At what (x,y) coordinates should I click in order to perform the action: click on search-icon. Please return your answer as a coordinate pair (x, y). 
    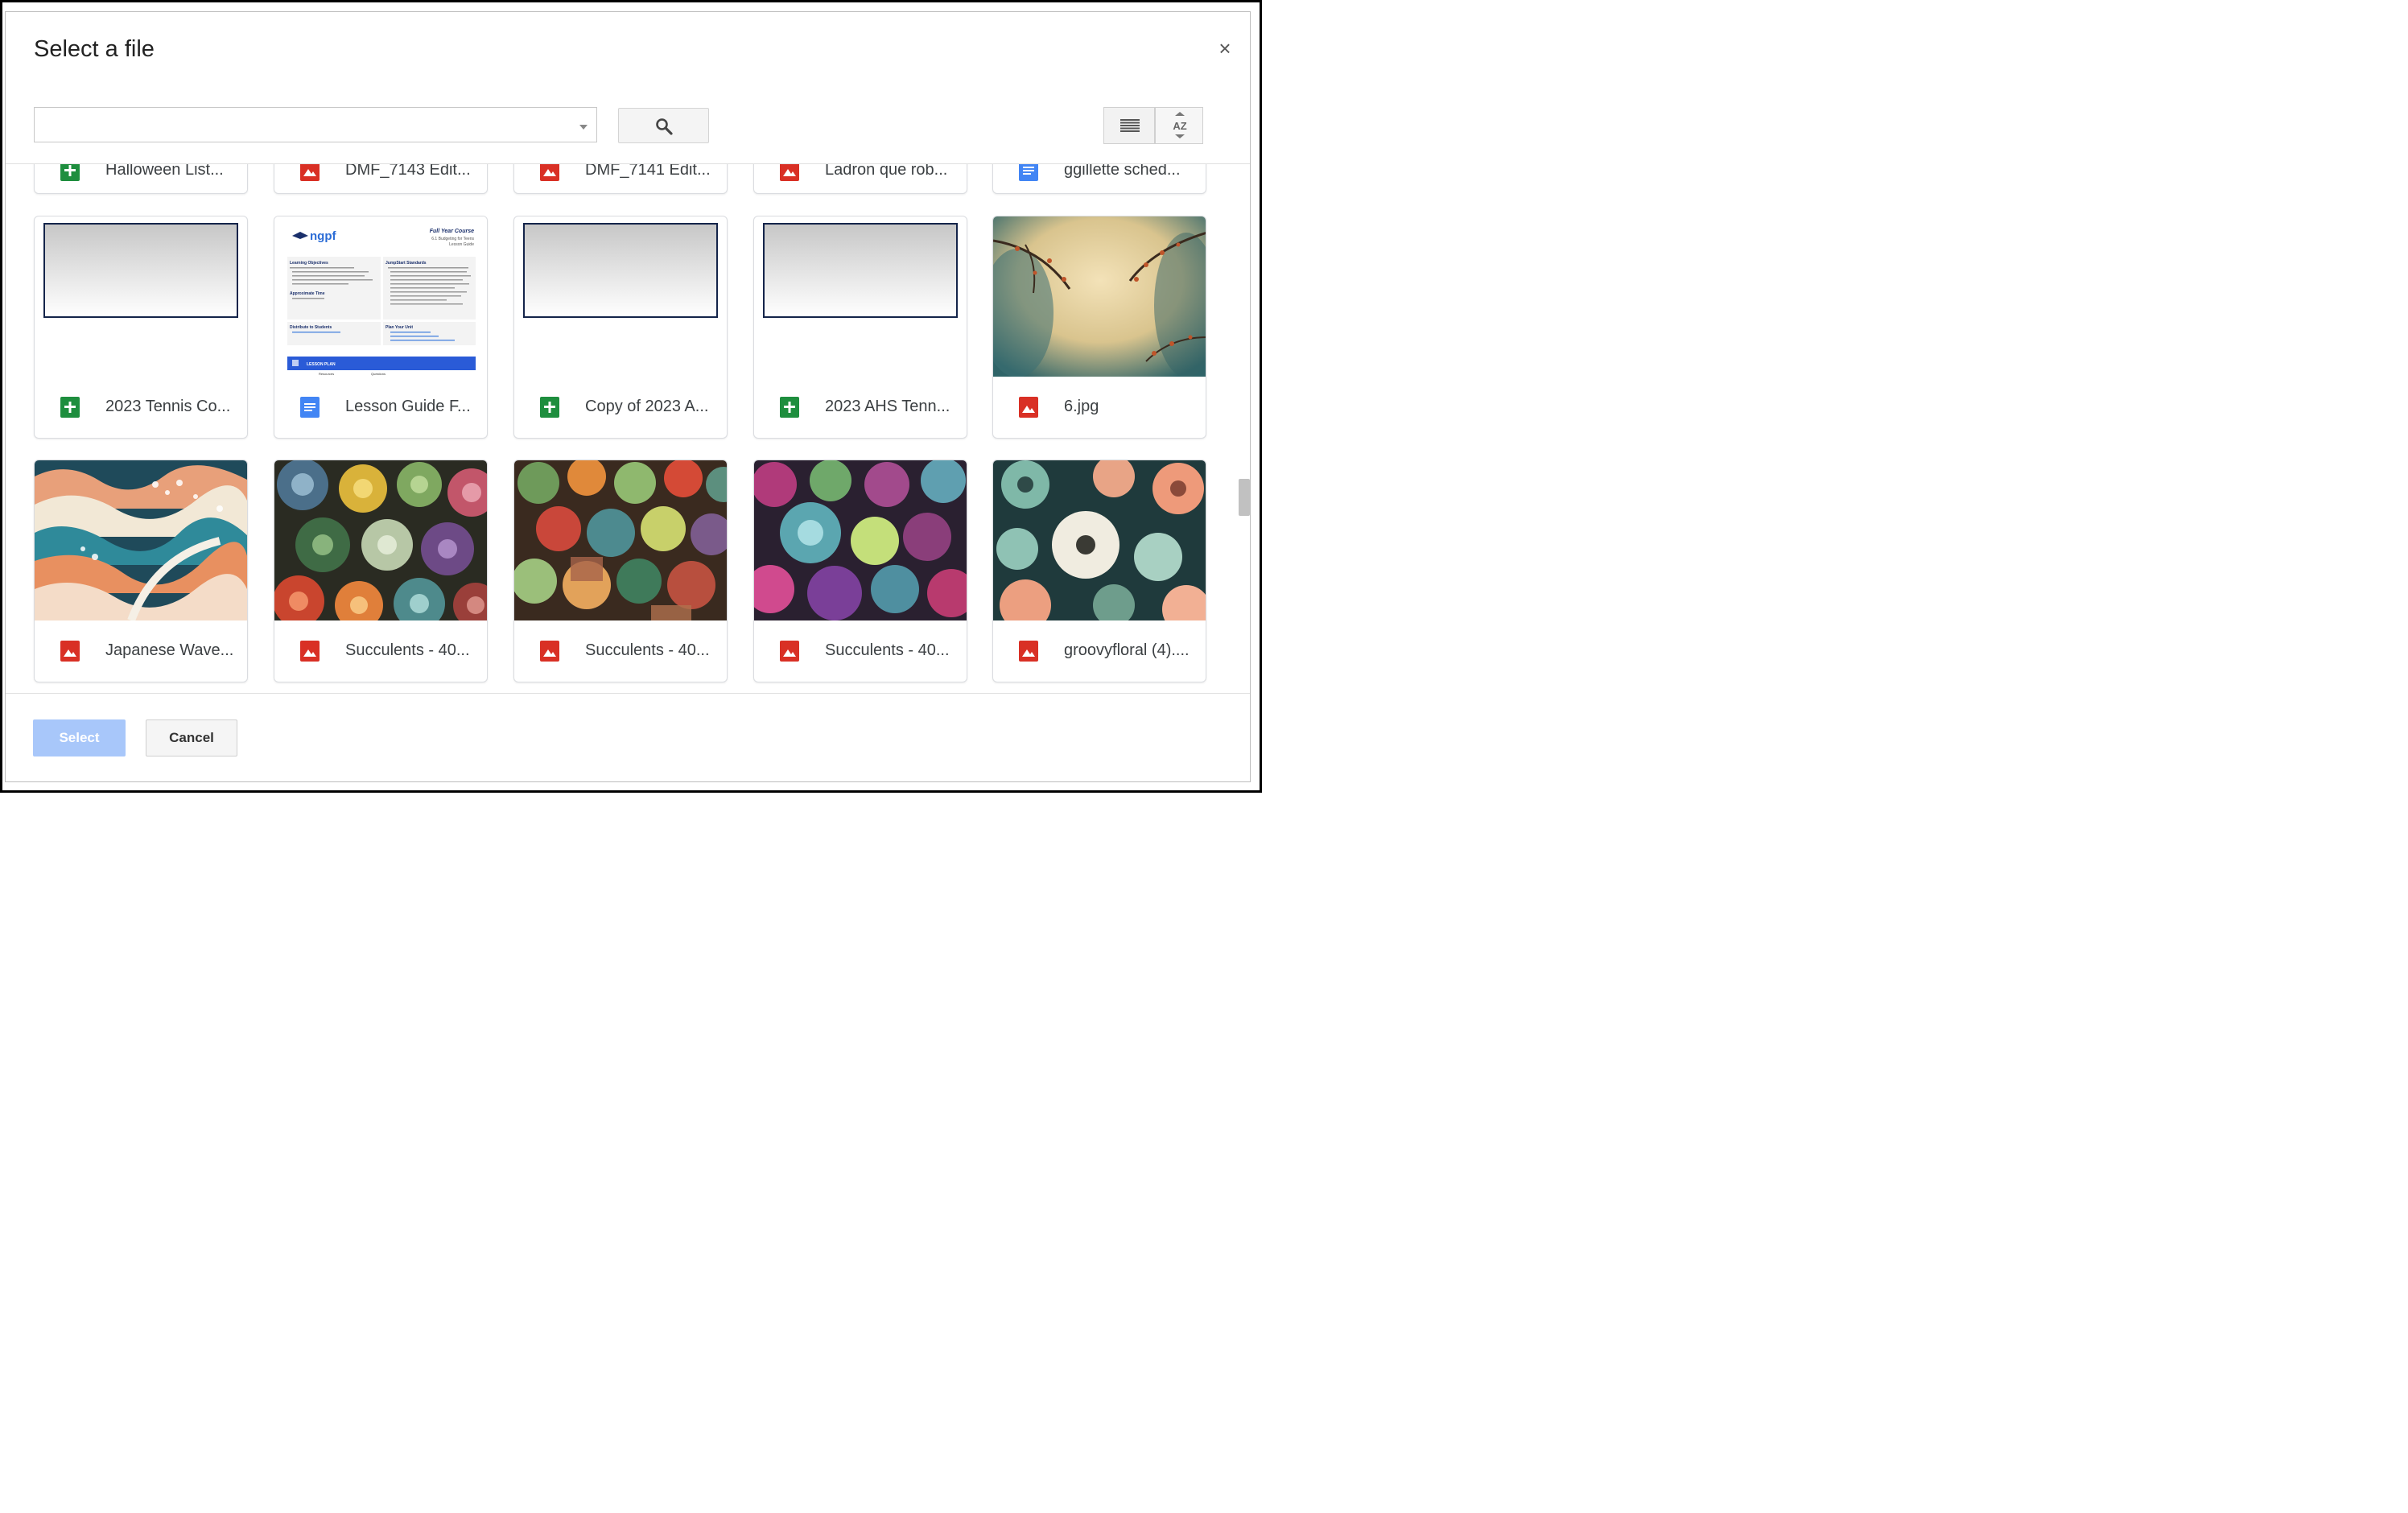
    Looking at the image, I should click on (664, 126).